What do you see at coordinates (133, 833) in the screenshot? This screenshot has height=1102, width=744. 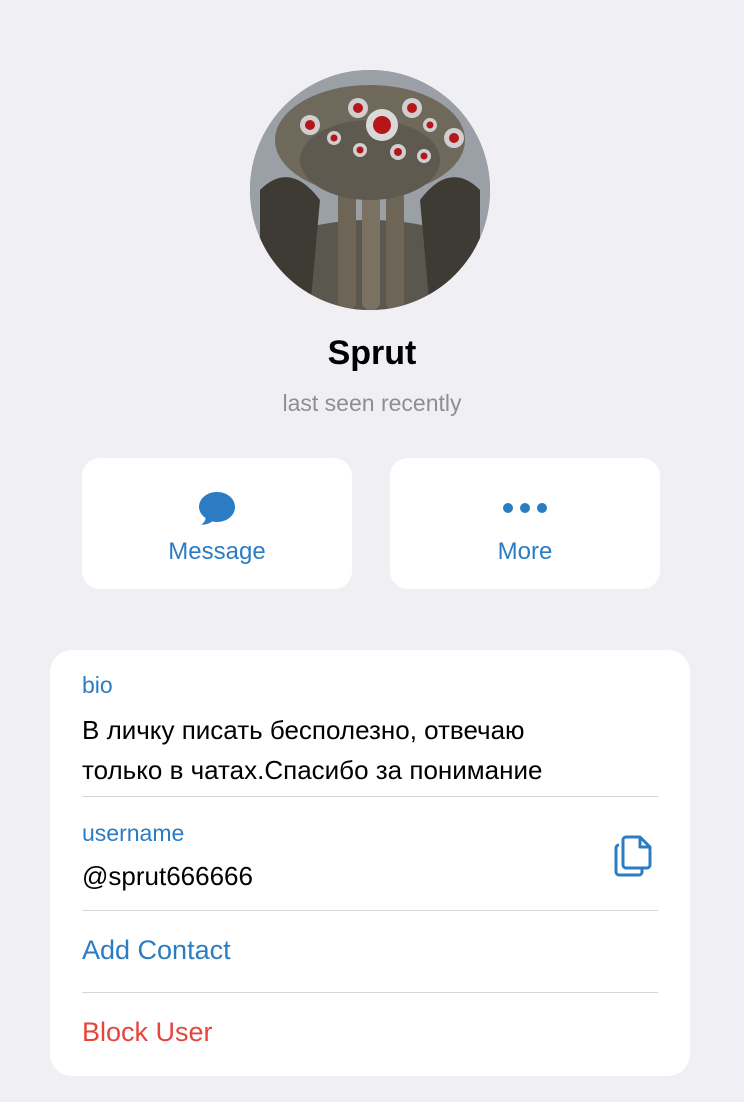 I see `username-label: username` at bounding box center [133, 833].